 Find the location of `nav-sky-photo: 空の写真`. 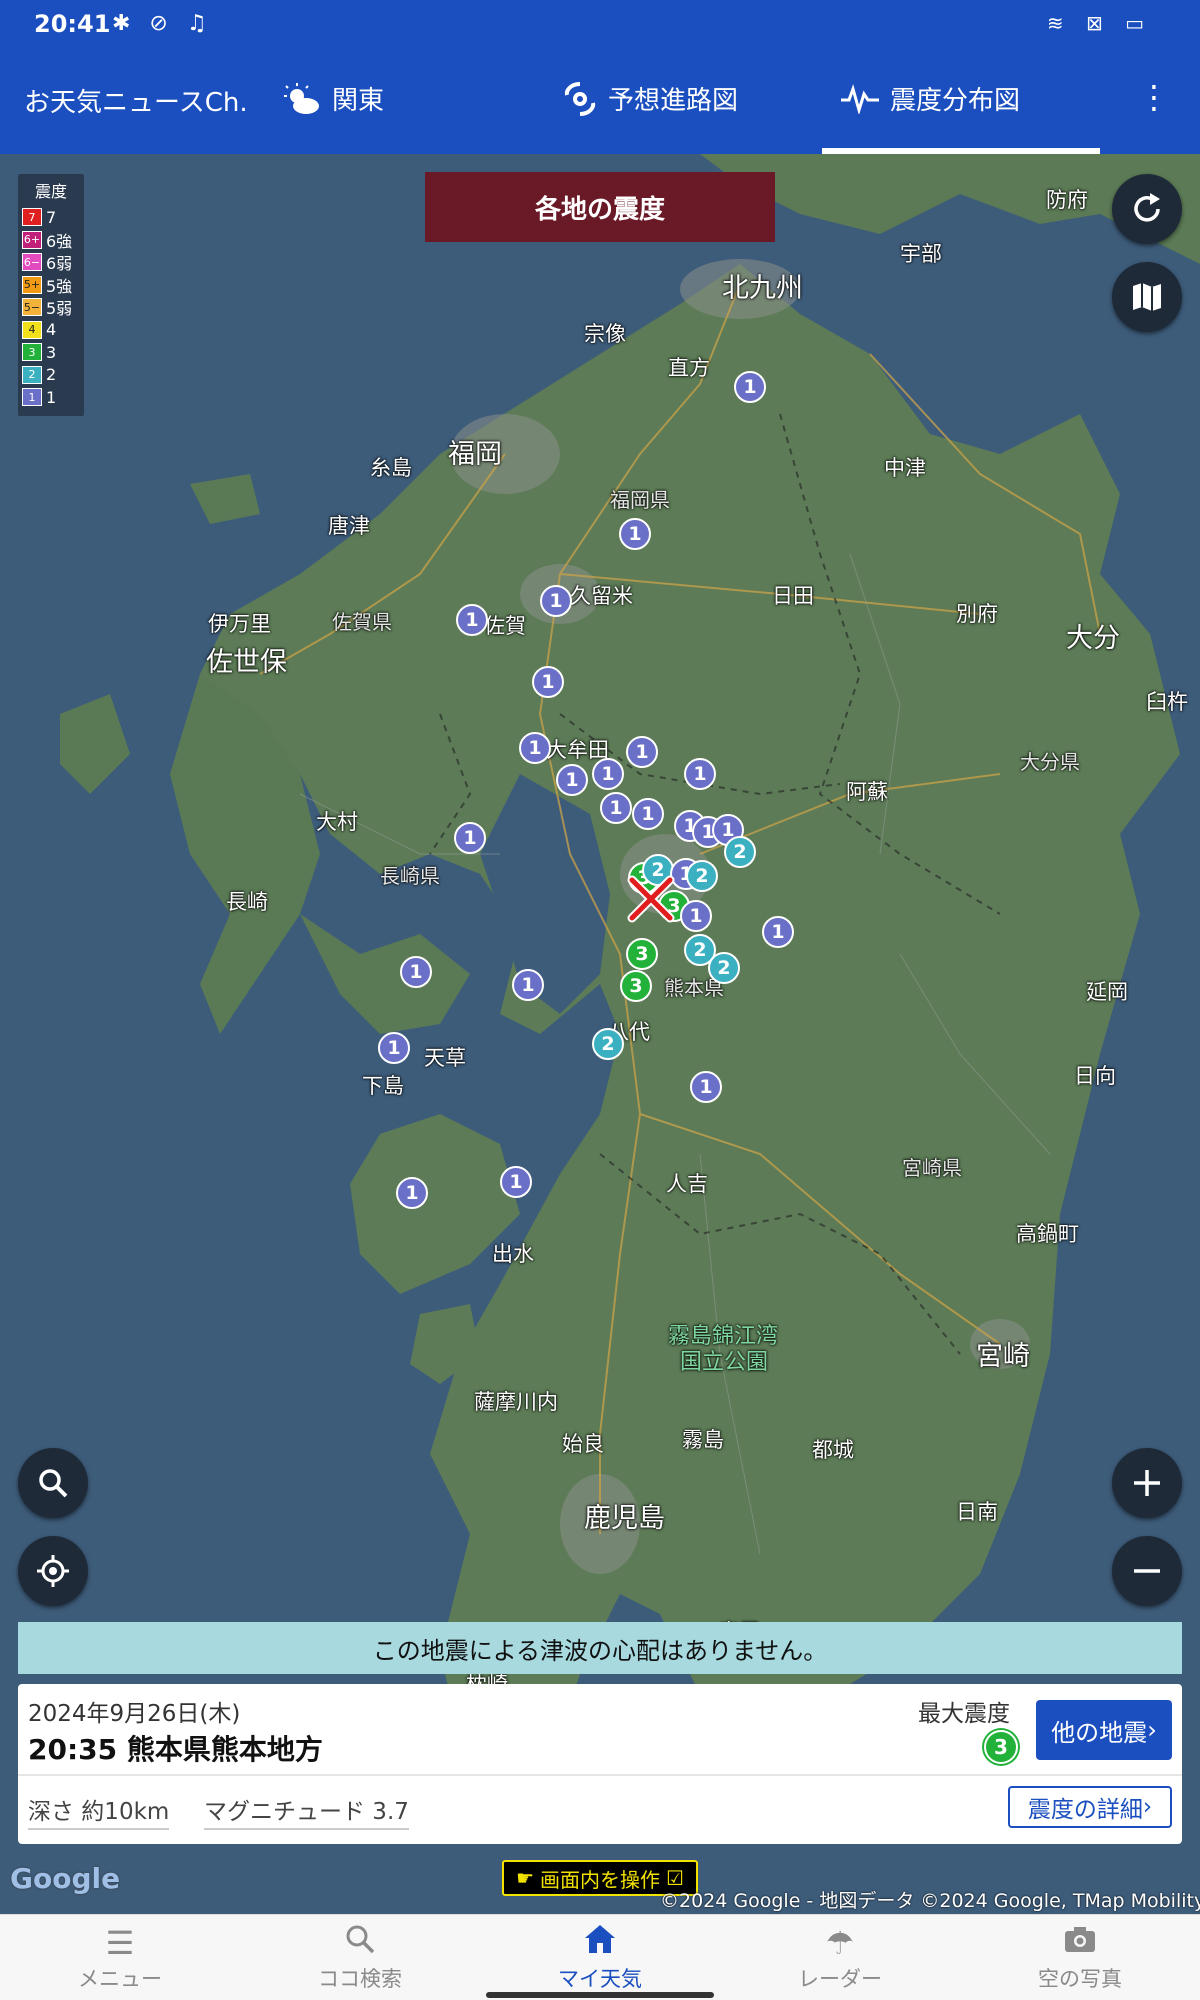

nav-sky-photo: 空の写真 is located at coordinates (1080, 1958).